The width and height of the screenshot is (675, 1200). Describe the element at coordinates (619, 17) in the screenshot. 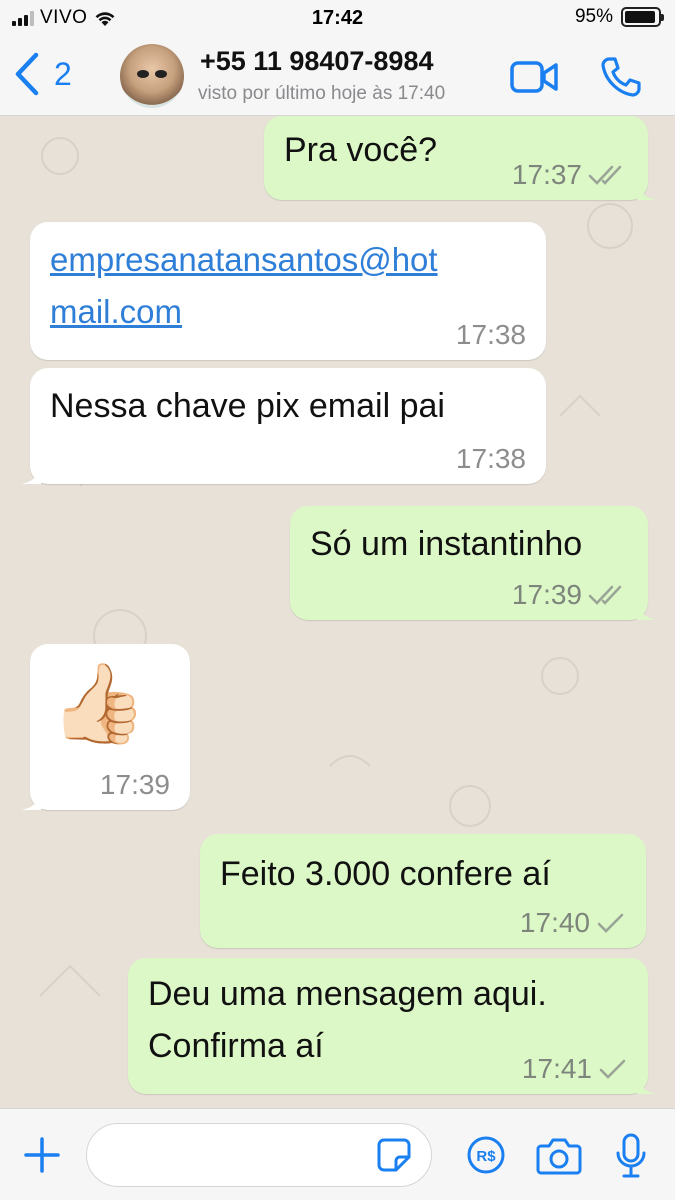

I see `status-right: 95%` at that location.